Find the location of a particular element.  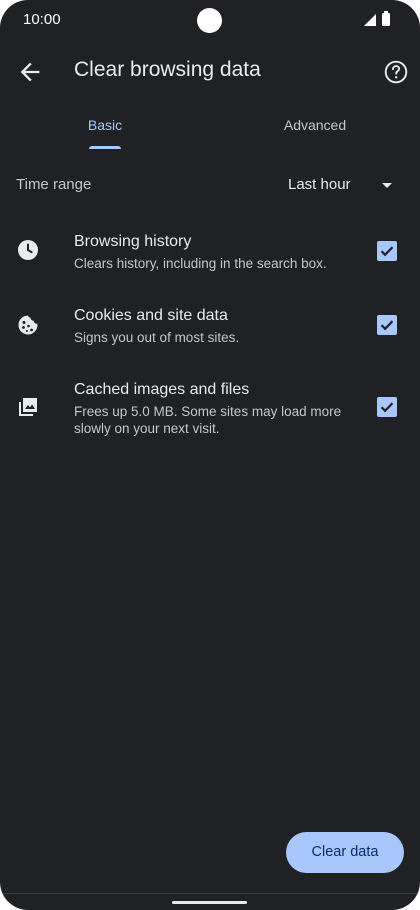

tab-advanced: Advanced is located at coordinates (315, 129).